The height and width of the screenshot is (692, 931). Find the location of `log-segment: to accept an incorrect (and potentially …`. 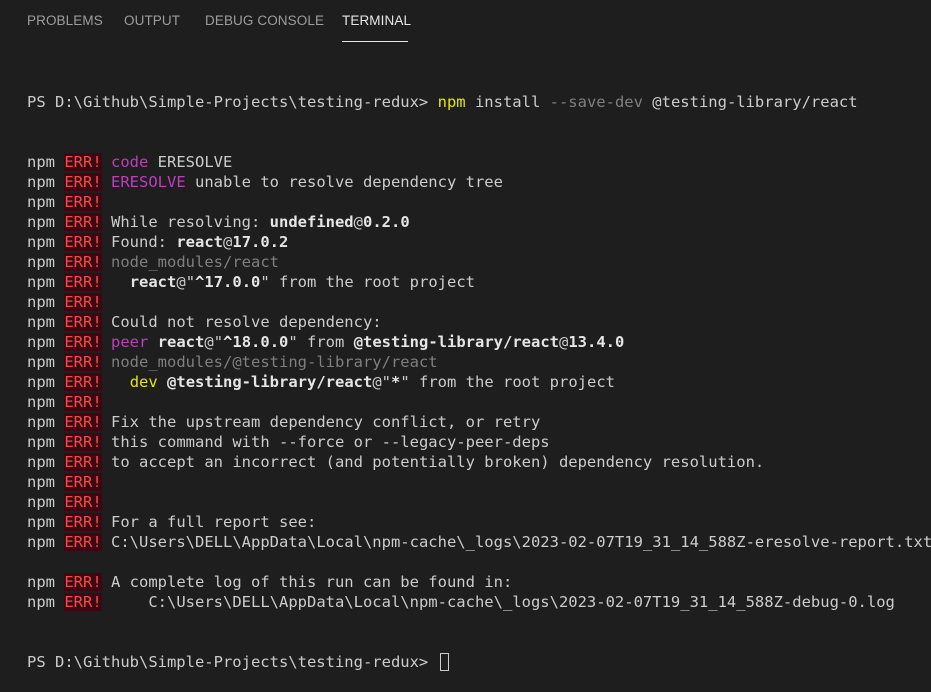

log-segment: to accept an incorrect (and potentially … is located at coordinates (438, 462).